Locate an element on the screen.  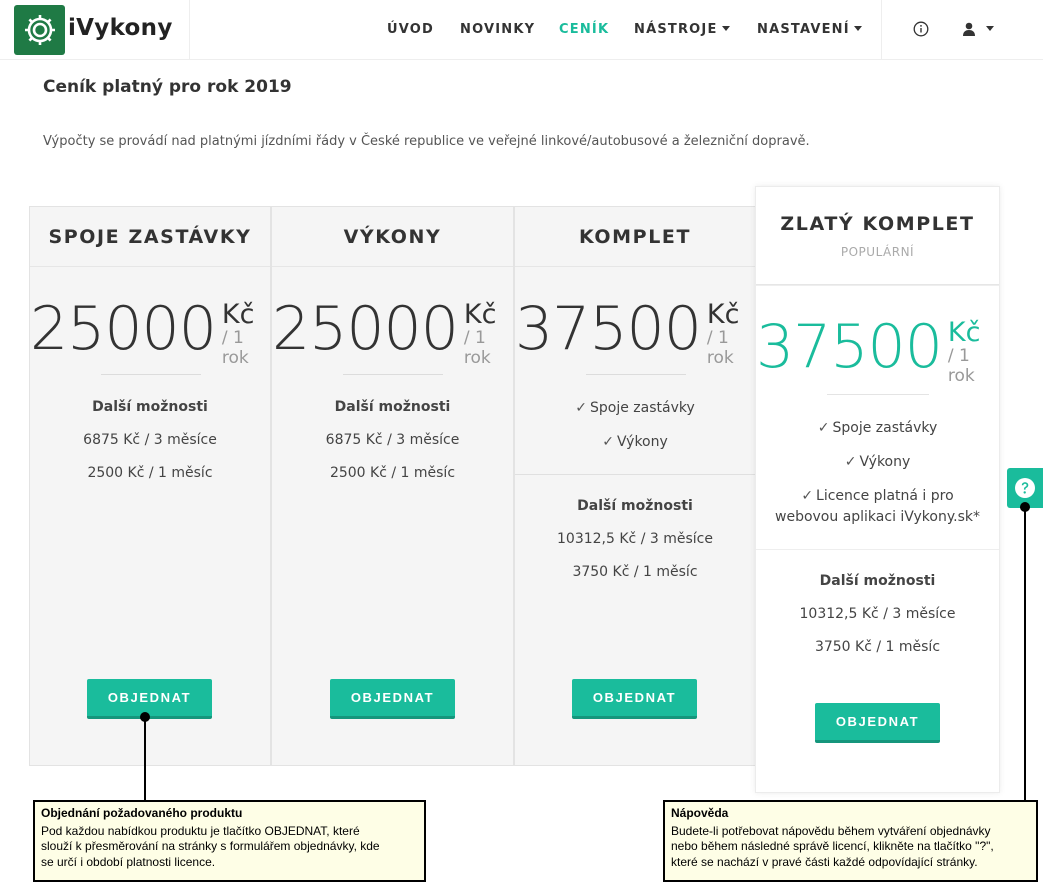
nav-uvod-label: ÚVOD is located at coordinates (411, 29).